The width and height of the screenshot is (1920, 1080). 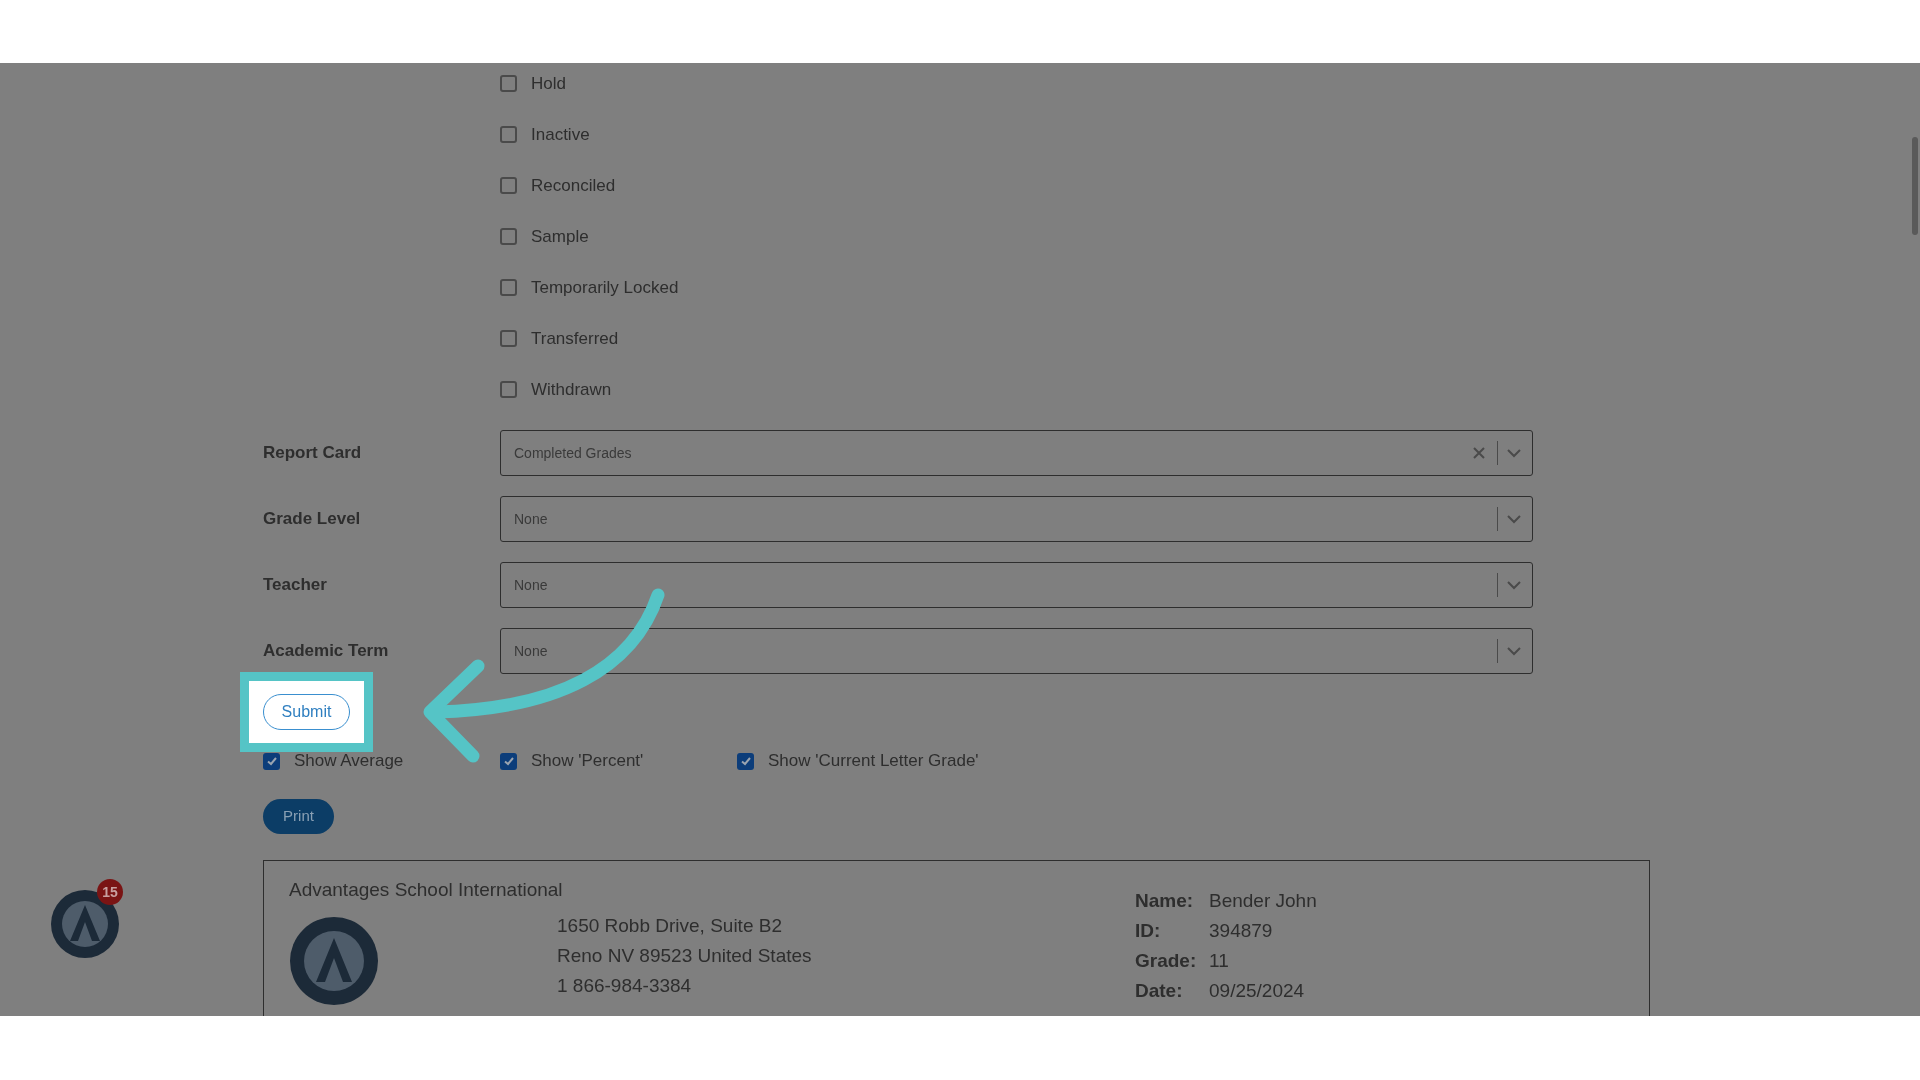 I want to click on detail-value: Bender John, so click(x=1263, y=901).